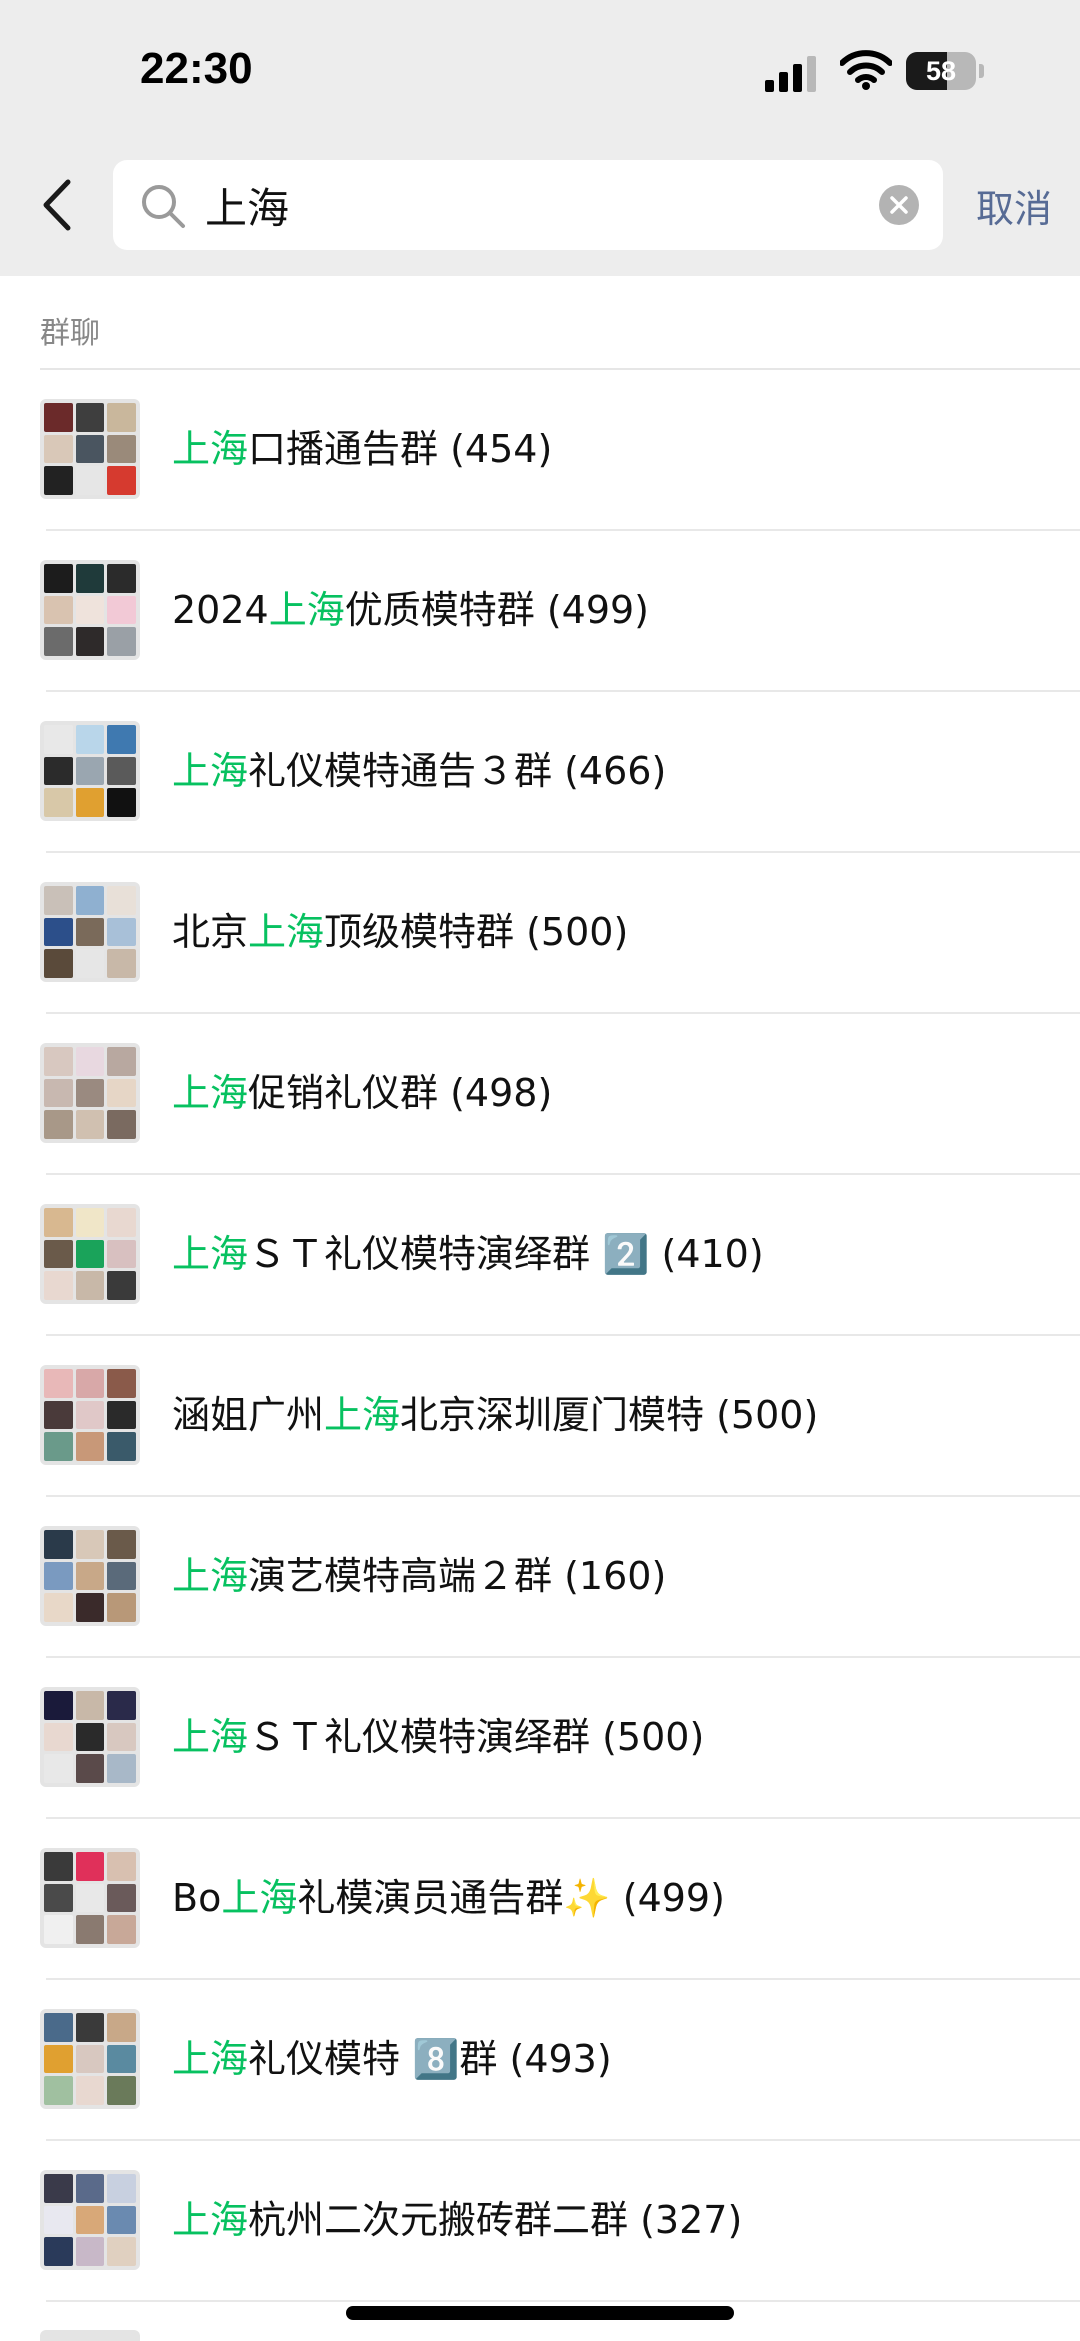  I want to click on chat-name-prefix: 北京, so click(210, 932).